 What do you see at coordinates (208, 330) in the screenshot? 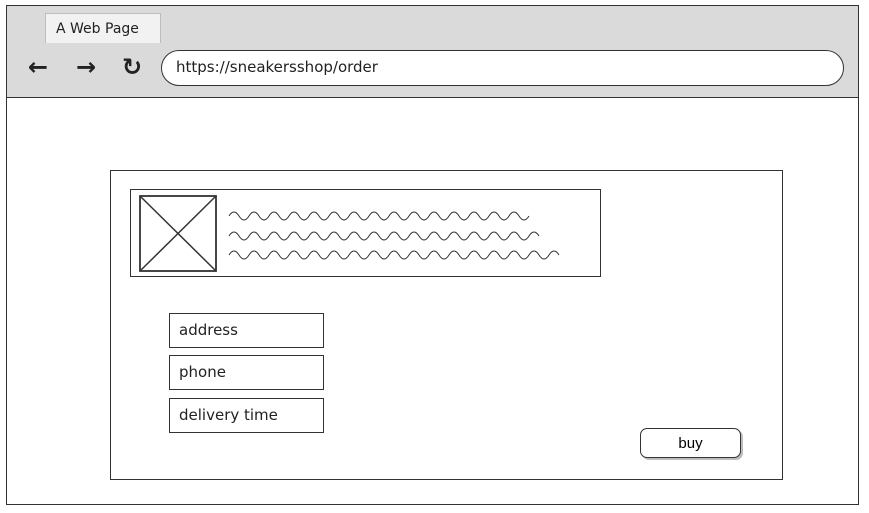
I see `address-label: address` at bounding box center [208, 330].